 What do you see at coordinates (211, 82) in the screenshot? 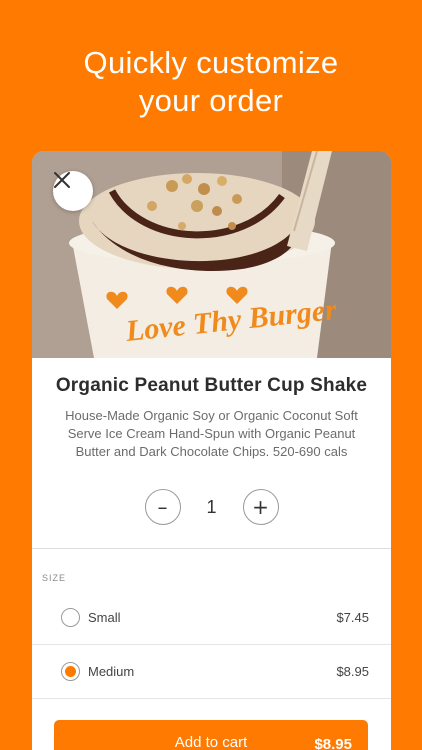
I see `promo-headline: Quickly customize your order` at bounding box center [211, 82].